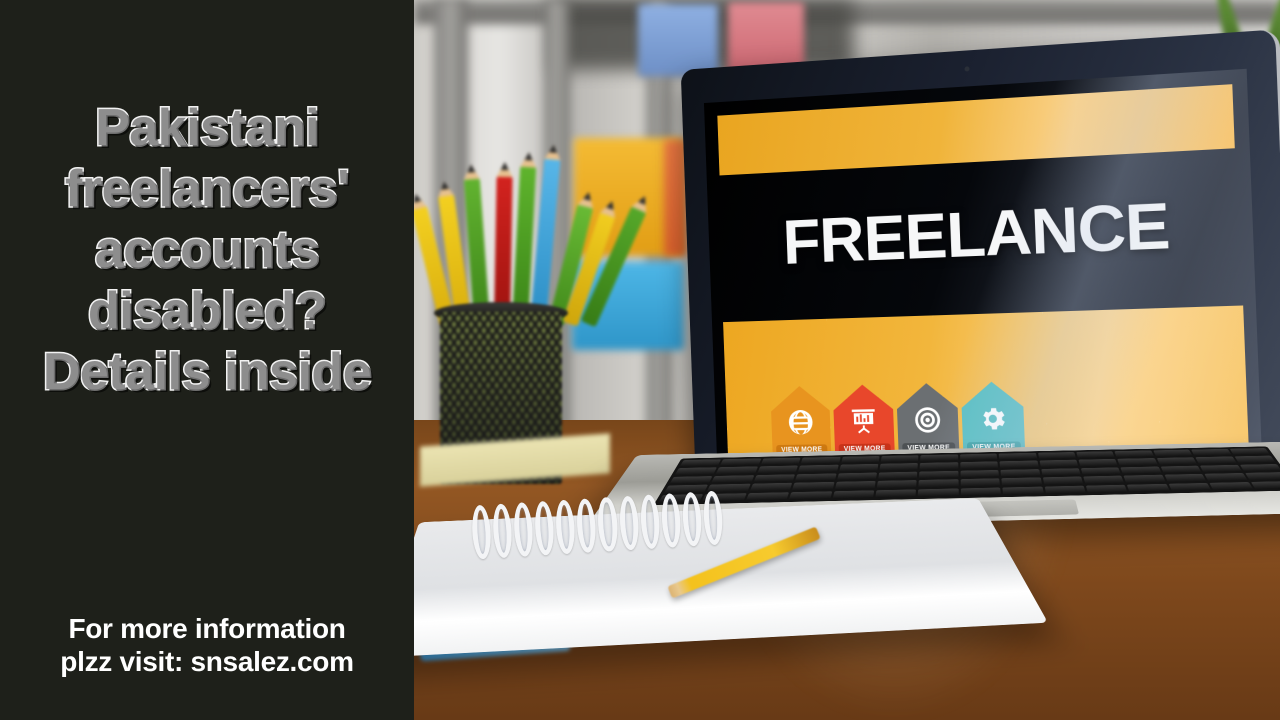 This screenshot has width=1280, height=720. I want to click on webcam-icon, so click(966, 69).